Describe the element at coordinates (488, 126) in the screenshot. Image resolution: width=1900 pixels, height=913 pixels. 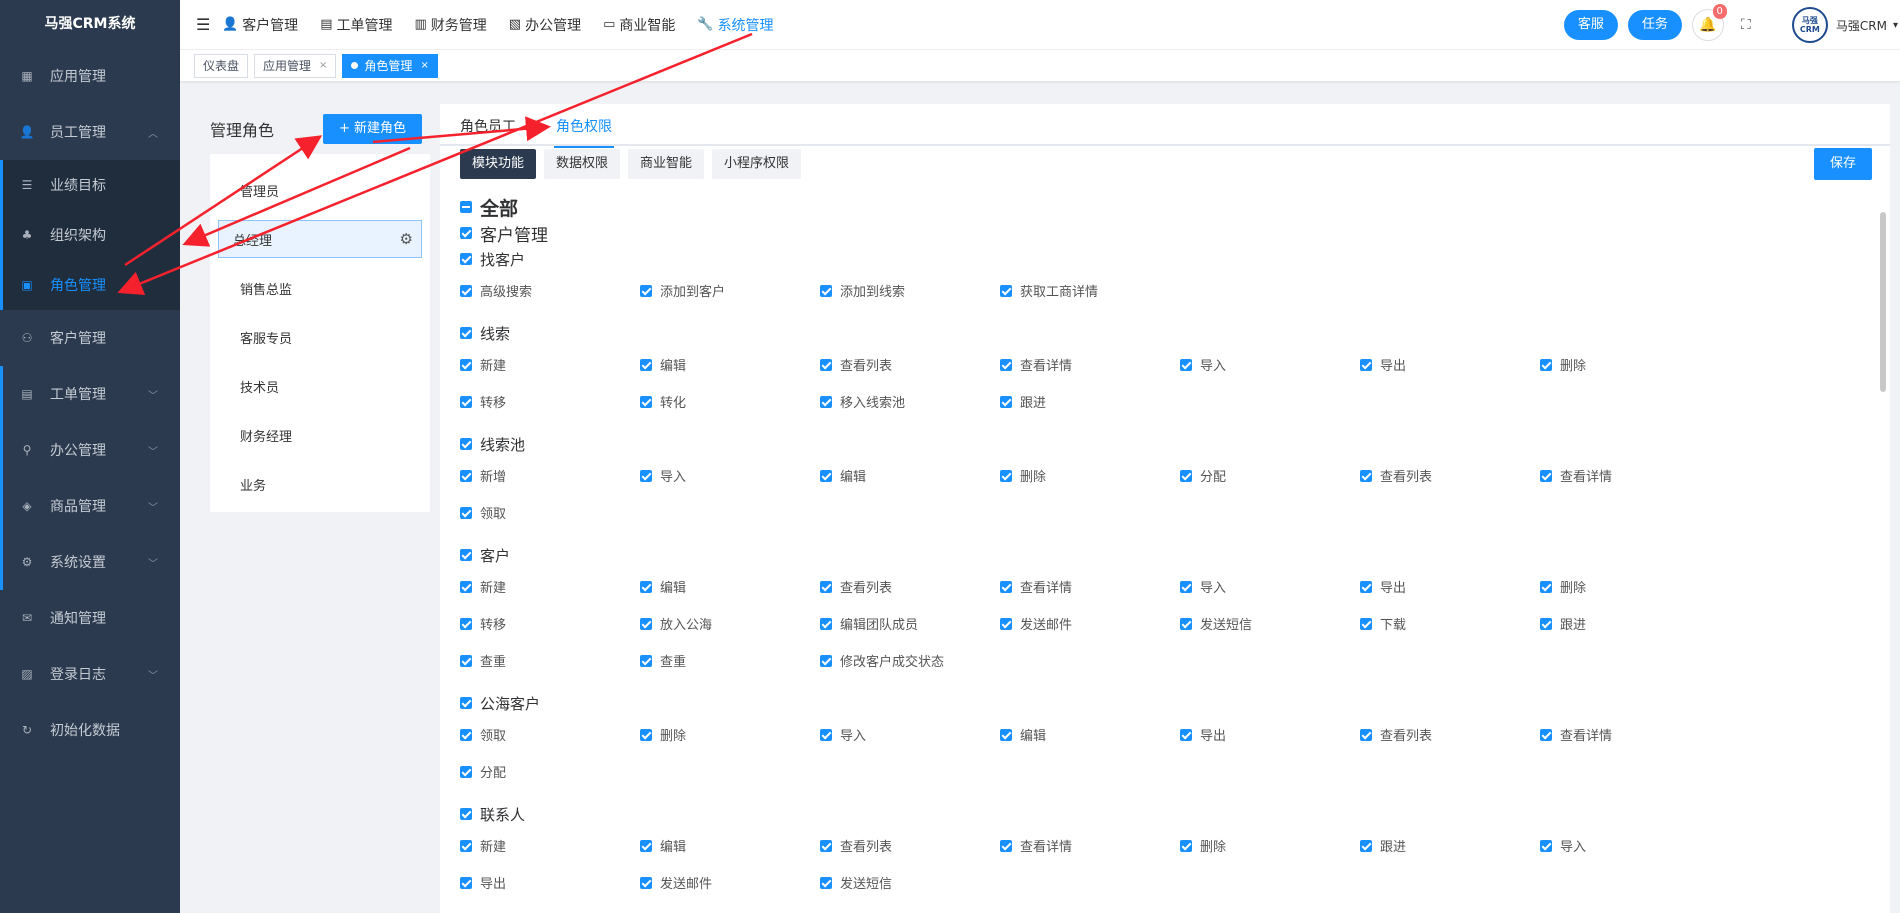
I see `tab-role-staff: 角色员工` at that location.